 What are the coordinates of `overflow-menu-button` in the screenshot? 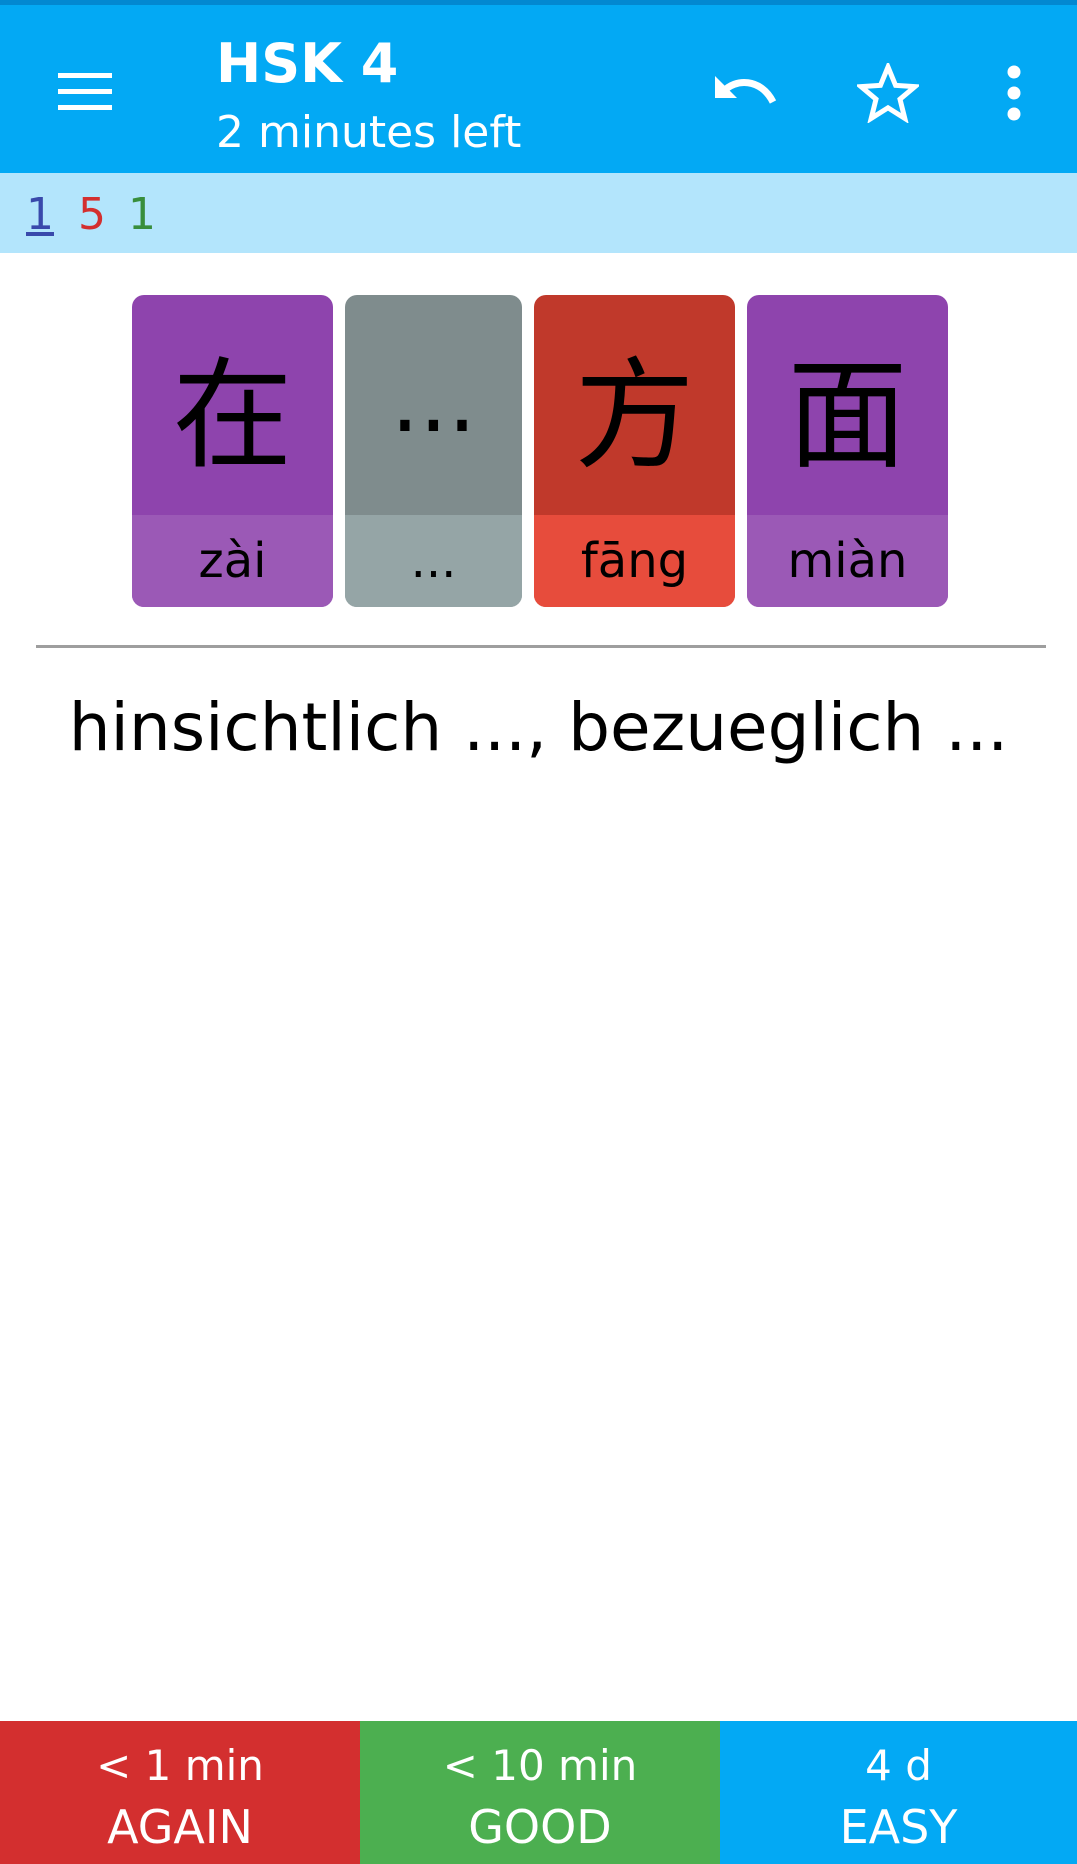 It's located at (1014, 95).